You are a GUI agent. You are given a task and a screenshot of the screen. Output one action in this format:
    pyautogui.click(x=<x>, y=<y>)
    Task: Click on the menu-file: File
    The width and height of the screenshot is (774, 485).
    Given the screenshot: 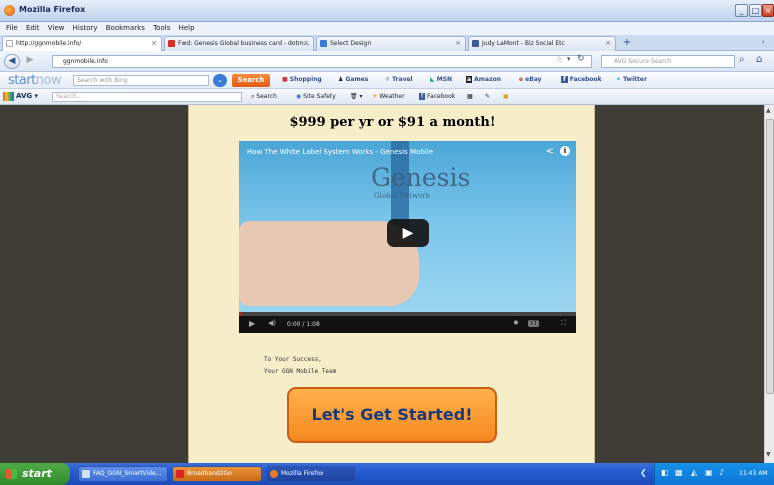 What is the action you would take?
    pyautogui.click(x=12, y=28)
    